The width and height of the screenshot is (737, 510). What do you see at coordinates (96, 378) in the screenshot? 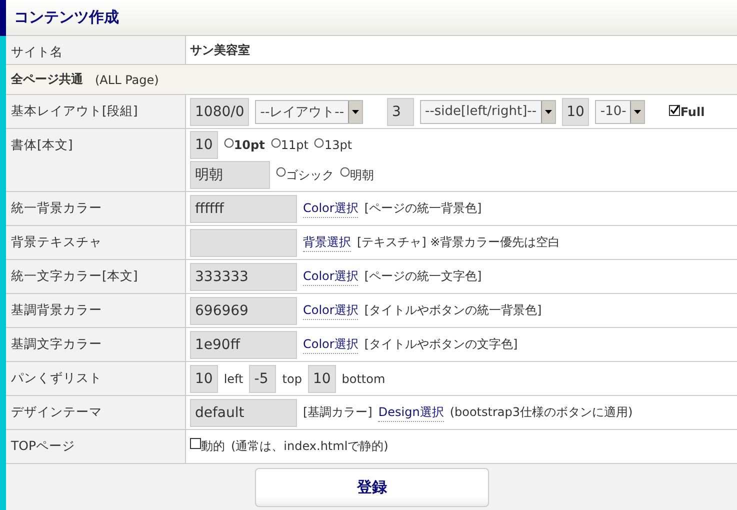
I see `row-label: パンくずリスト` at bounding box center [96, 378].